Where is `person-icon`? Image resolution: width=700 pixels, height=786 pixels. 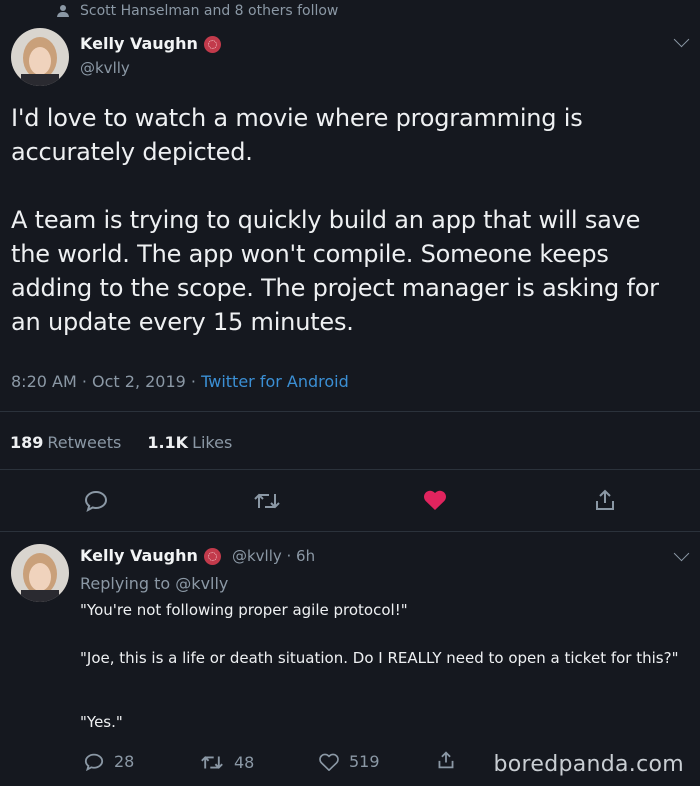 person-icon is located at coordinates (63, 11).